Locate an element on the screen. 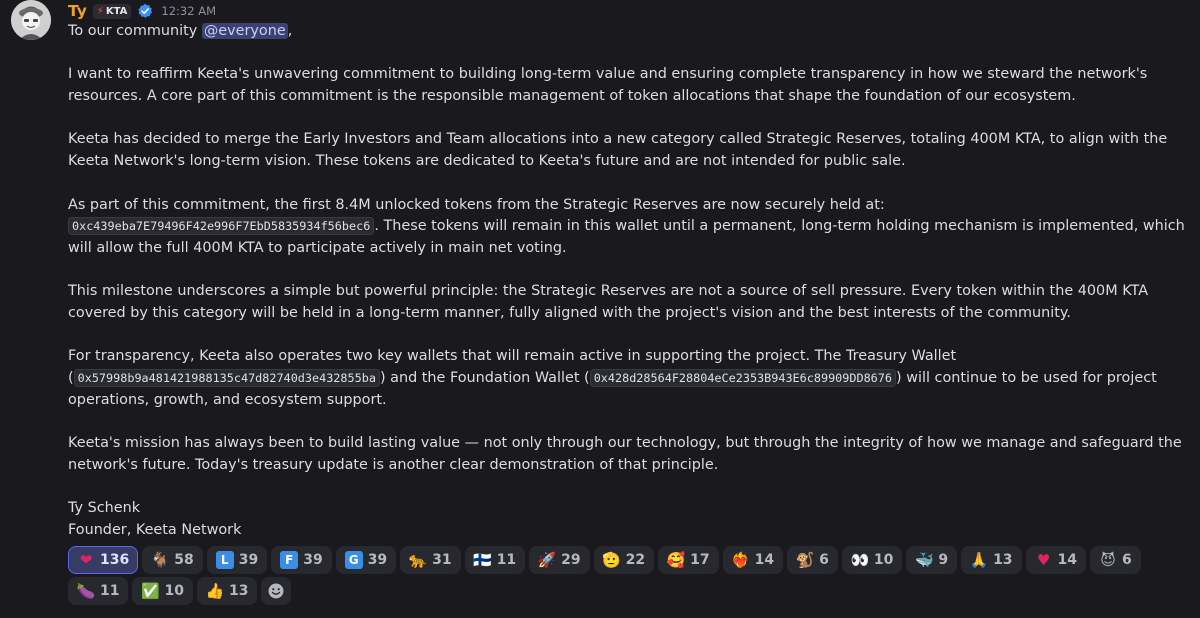 This screenshot has width=1200, height=618. avatar is located at coordinates (31, 20).